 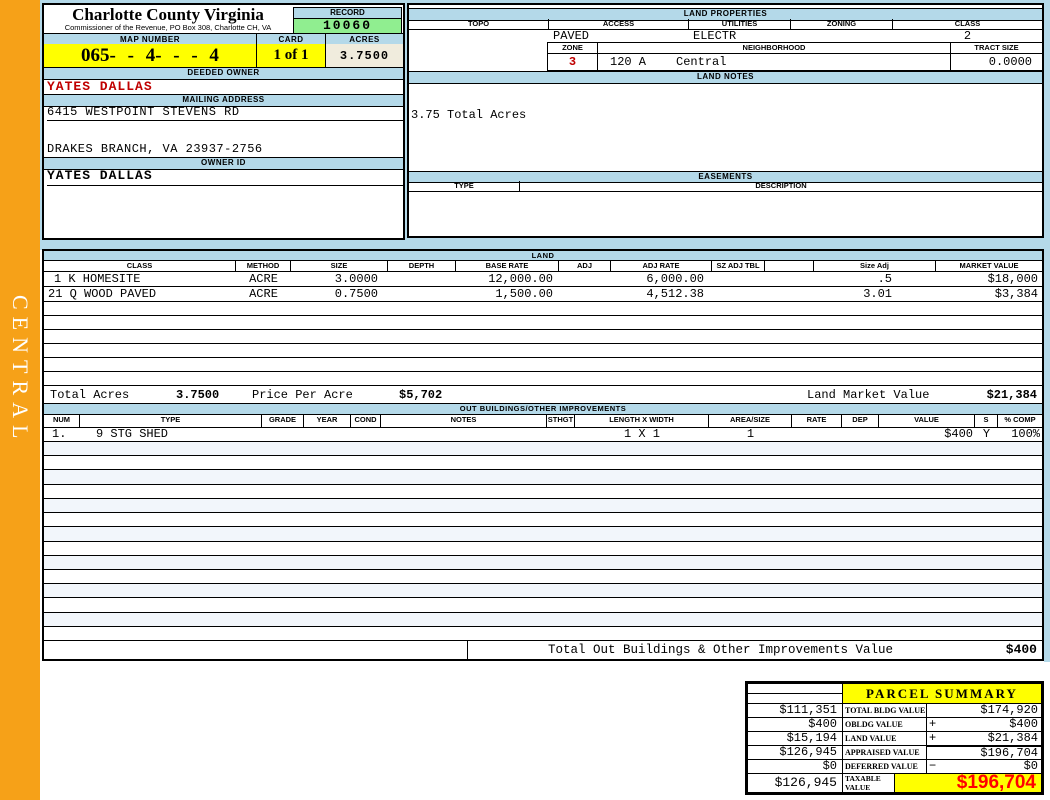 I want to click on price-per-acre-value: $5,702, so click(x=421, y=395).